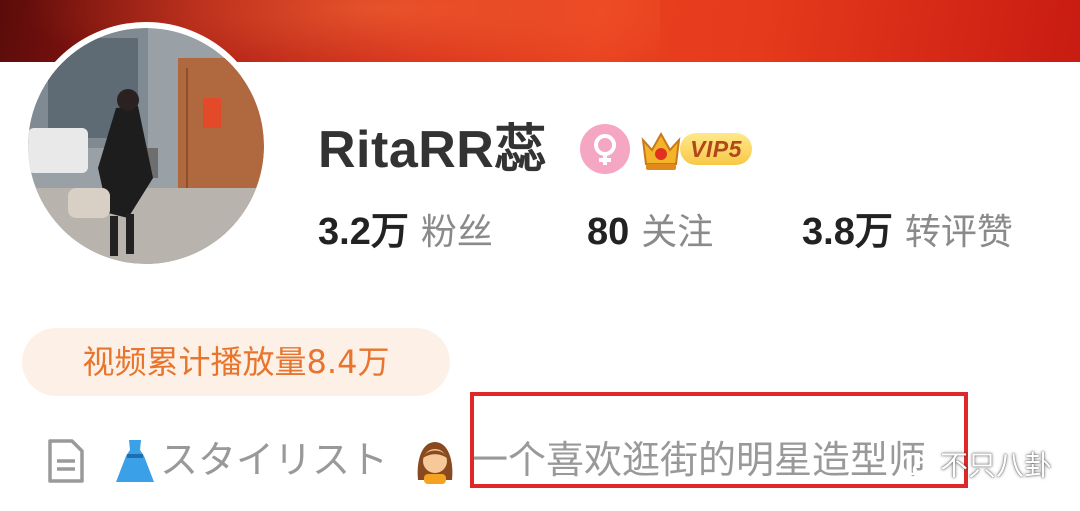  I want to click on woman-emoji-icon, so click(435, 463).